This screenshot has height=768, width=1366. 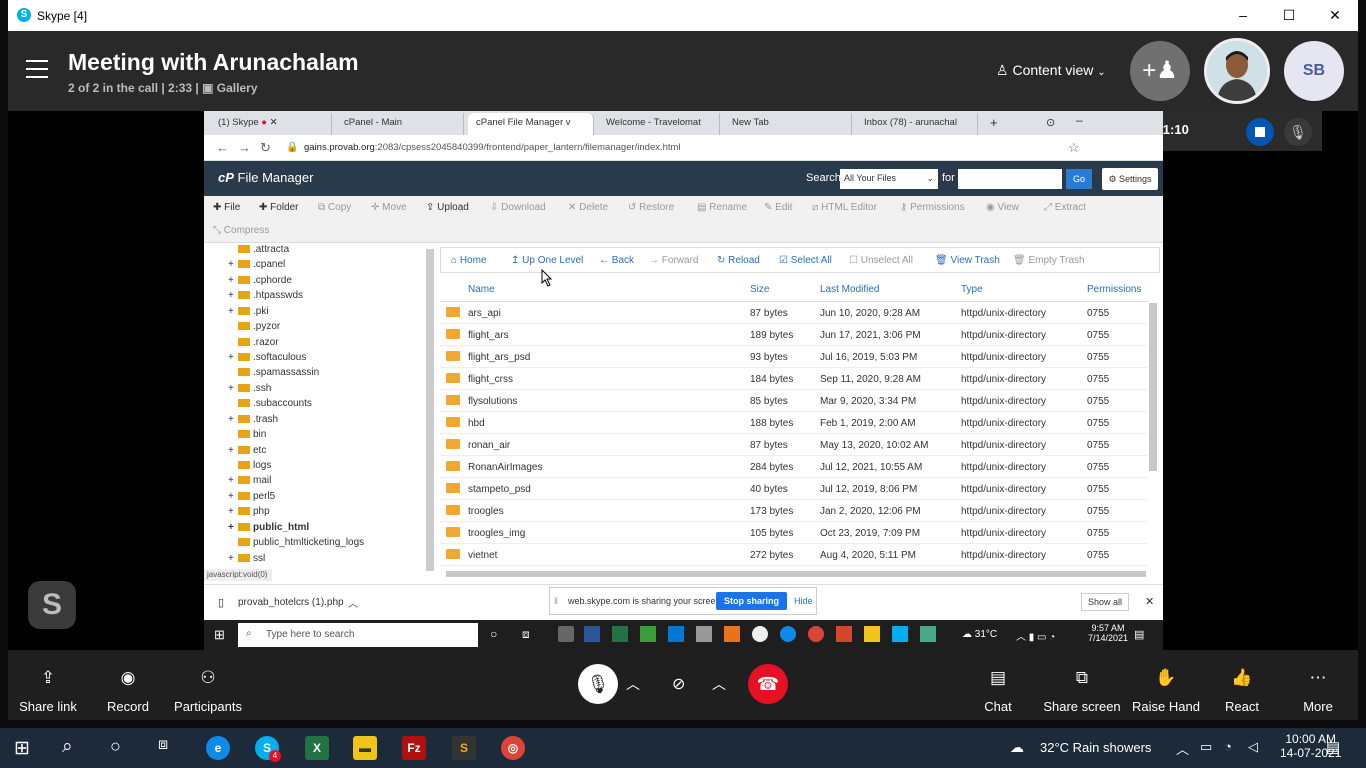 What do you see at coordinates (1074, 148) in the screenshot?
I see `bookmark-star-icon: ☆` at bounding box center [1074, 148].